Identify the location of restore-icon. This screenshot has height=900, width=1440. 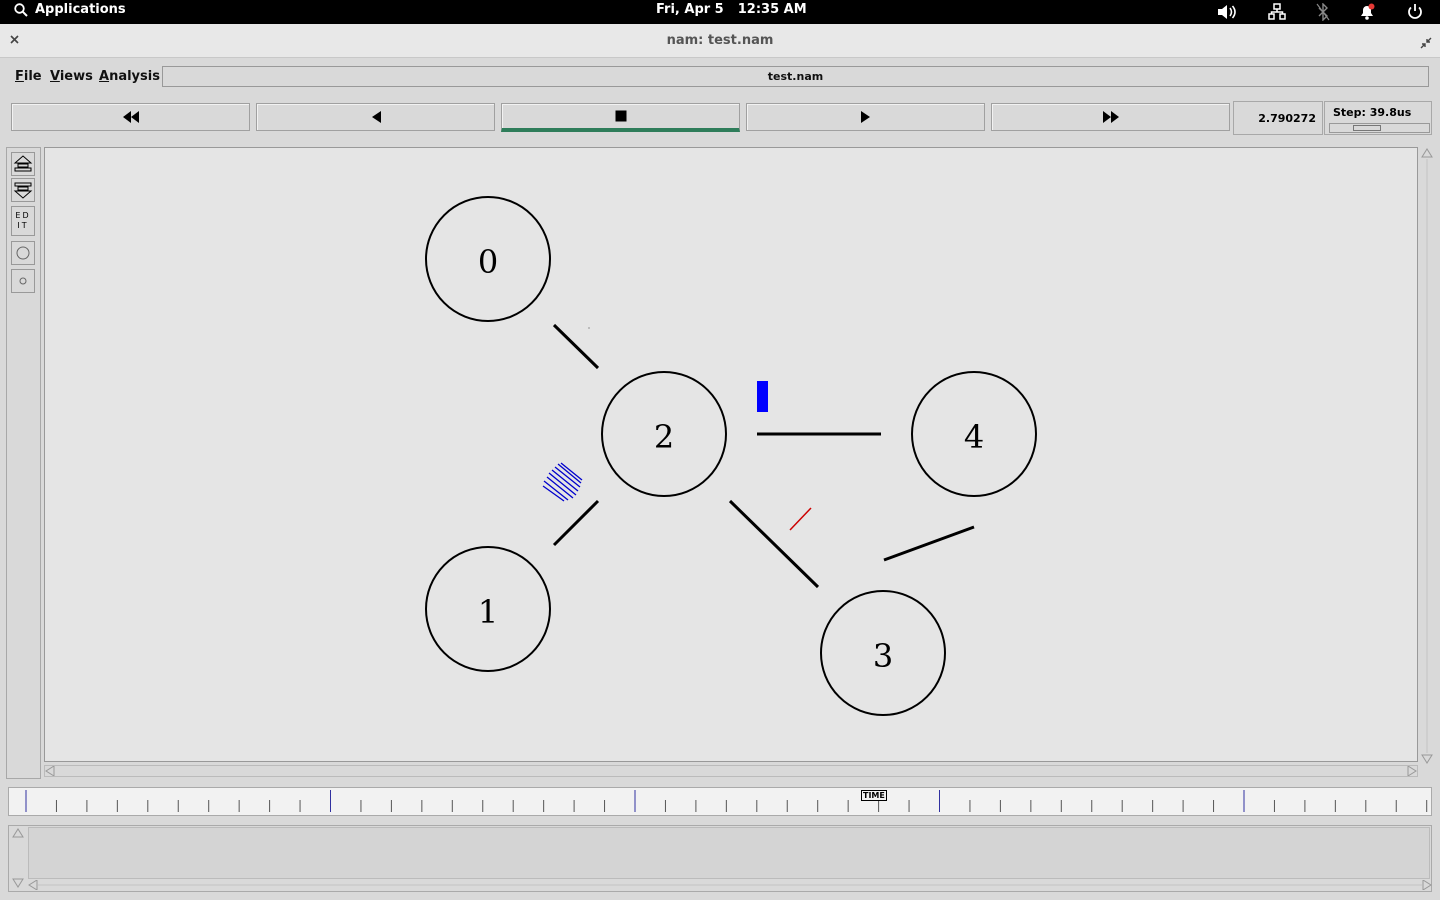
(1426, 43).